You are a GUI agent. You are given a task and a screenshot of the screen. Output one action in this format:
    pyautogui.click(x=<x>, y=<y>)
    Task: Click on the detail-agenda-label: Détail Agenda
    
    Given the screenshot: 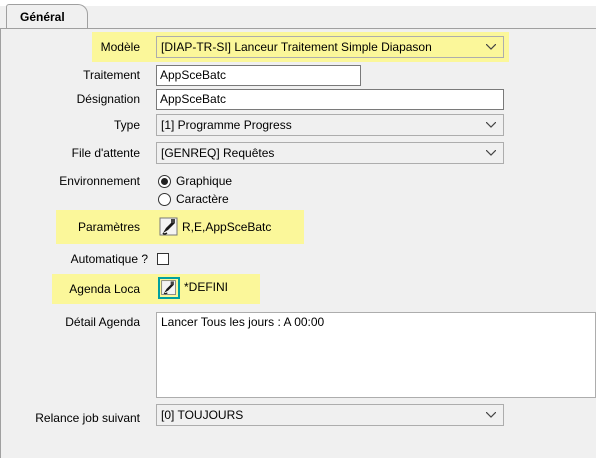 What is the action you would take?
    pyautogui.click(x=102, y=322)
    